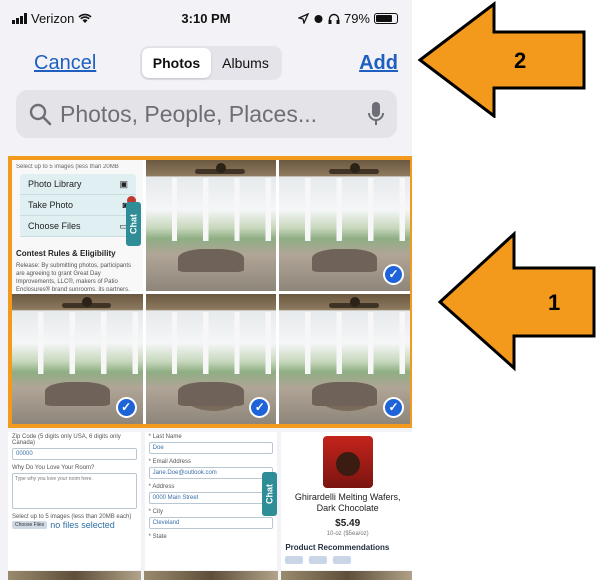 The width and height of the screenshot is (600, 580). I want to click on photo-library-icon: ▣, so click(123, 183).